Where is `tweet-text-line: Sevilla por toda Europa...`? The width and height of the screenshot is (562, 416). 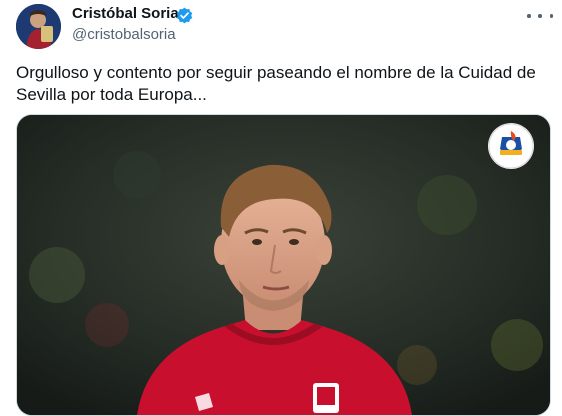
tweet-text-line: Sevilla por toda Europa... is located at coordinates (111, 94).